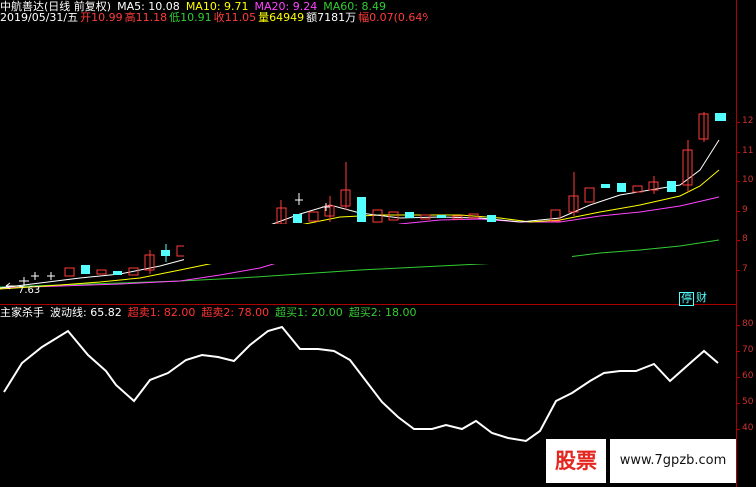 This screenshot has width=756, height=487. I want to click on finance-badge: 财, so click(701, 298).